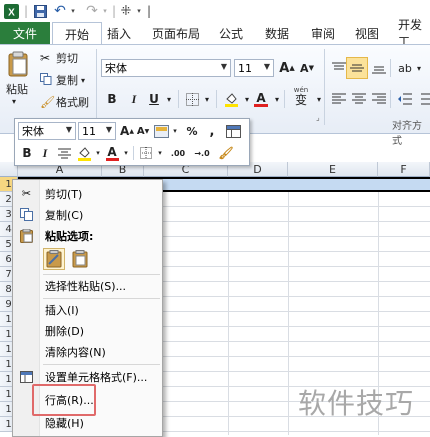  What do you see at coordinates (105, 11) in the screenshot?
I see `redo-dropdown-icon: ▾` at bounding box center [105, 11].